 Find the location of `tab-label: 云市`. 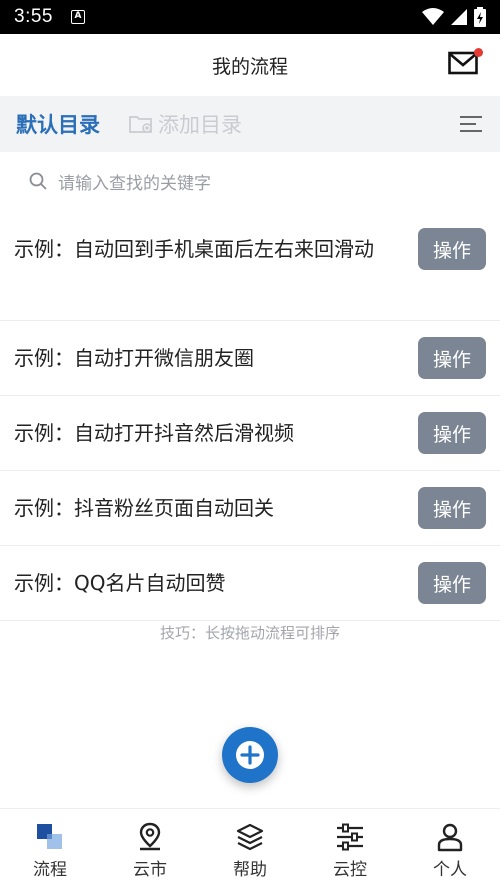

tab-label: 云市 is located at coordinates (150, 870).